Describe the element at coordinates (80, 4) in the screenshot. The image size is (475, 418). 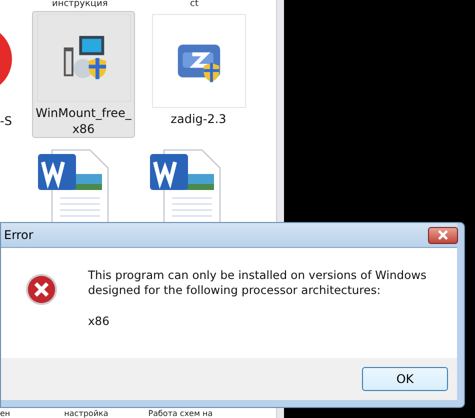
I see `file-label: инструкция` at that location.